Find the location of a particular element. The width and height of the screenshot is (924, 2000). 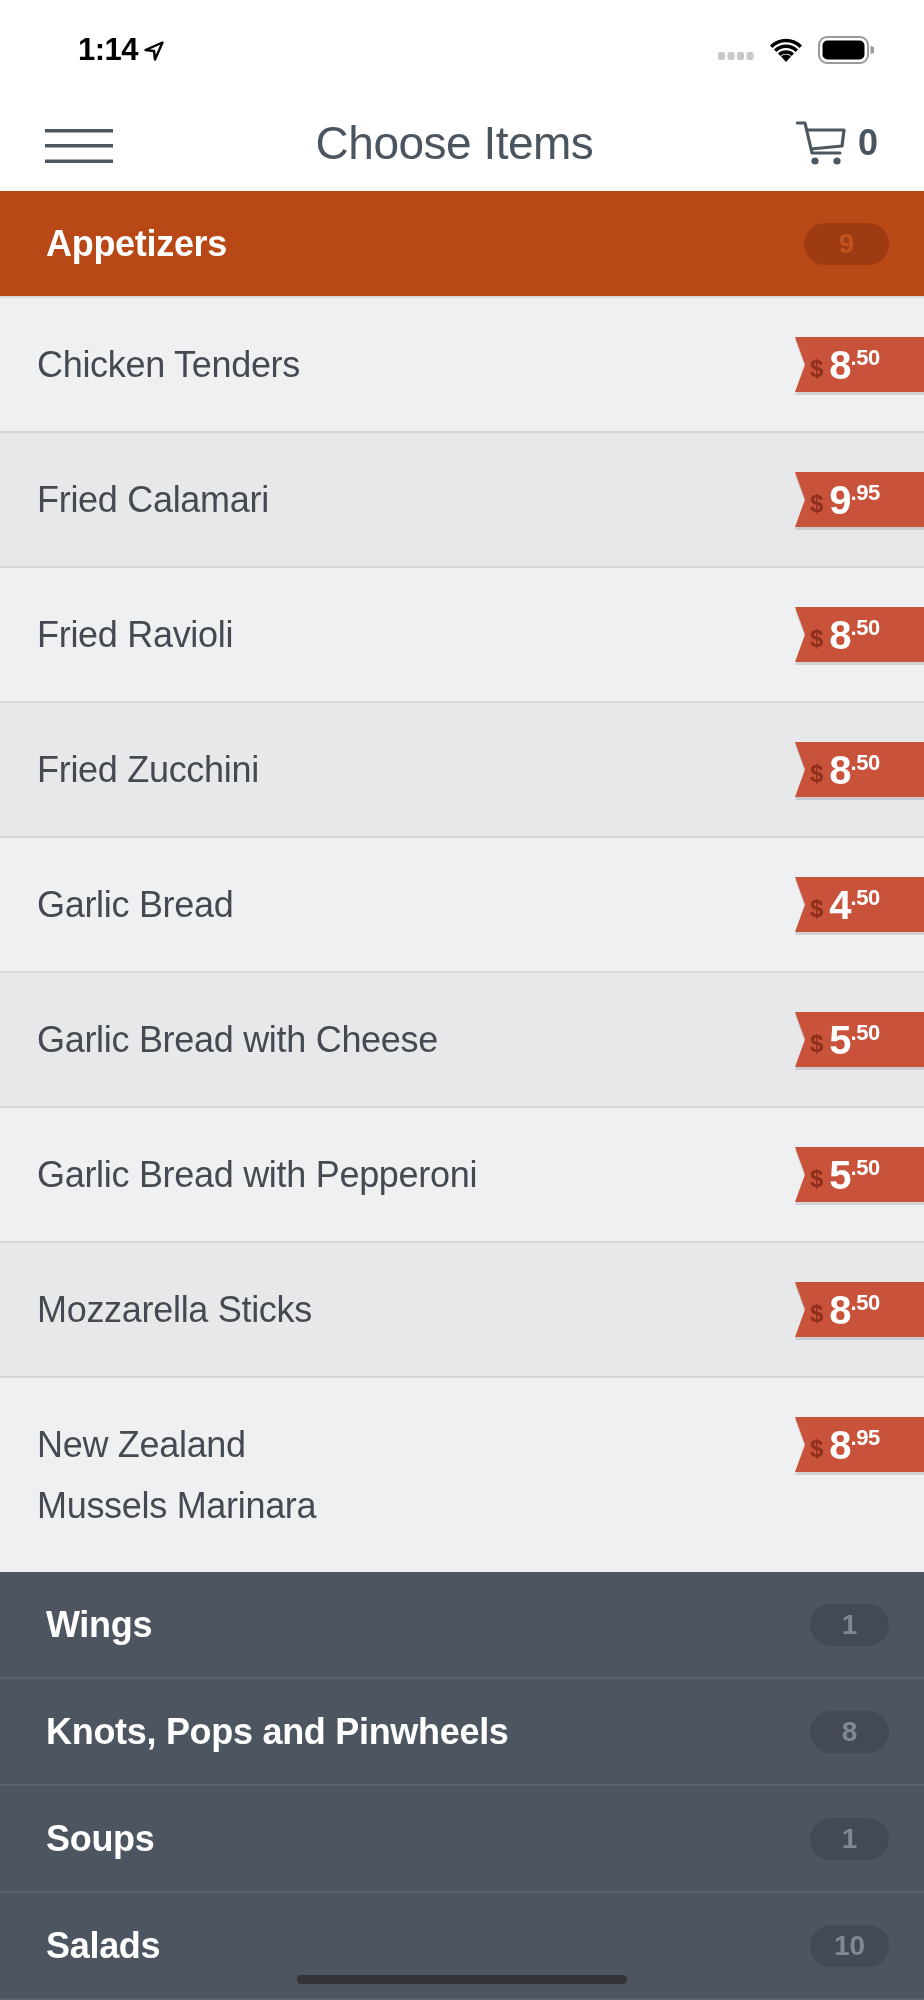

menu-item-row: Chicken Tenders $8$^{.50}$ is located at coordinates (462, 365).